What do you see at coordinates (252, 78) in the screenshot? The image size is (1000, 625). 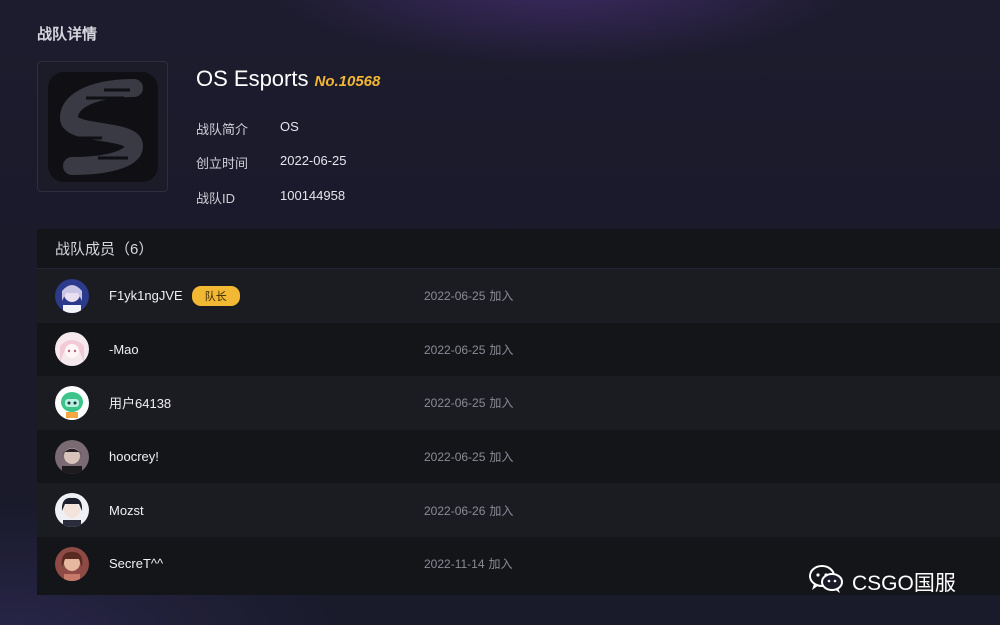 I see `team-name: OS Esports` at bounding box center [252, 78].